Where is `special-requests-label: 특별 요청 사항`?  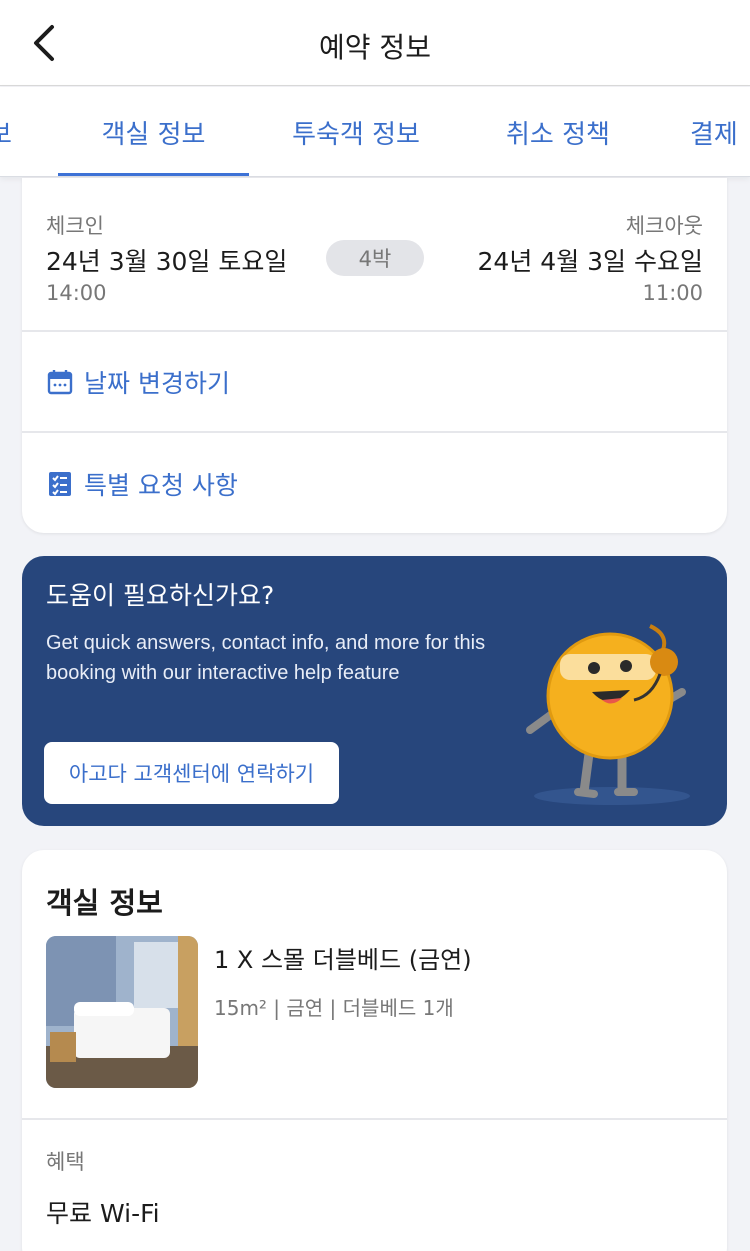 special-requests-label: 특별 요청 사항 is located at coordinates (161, 485).